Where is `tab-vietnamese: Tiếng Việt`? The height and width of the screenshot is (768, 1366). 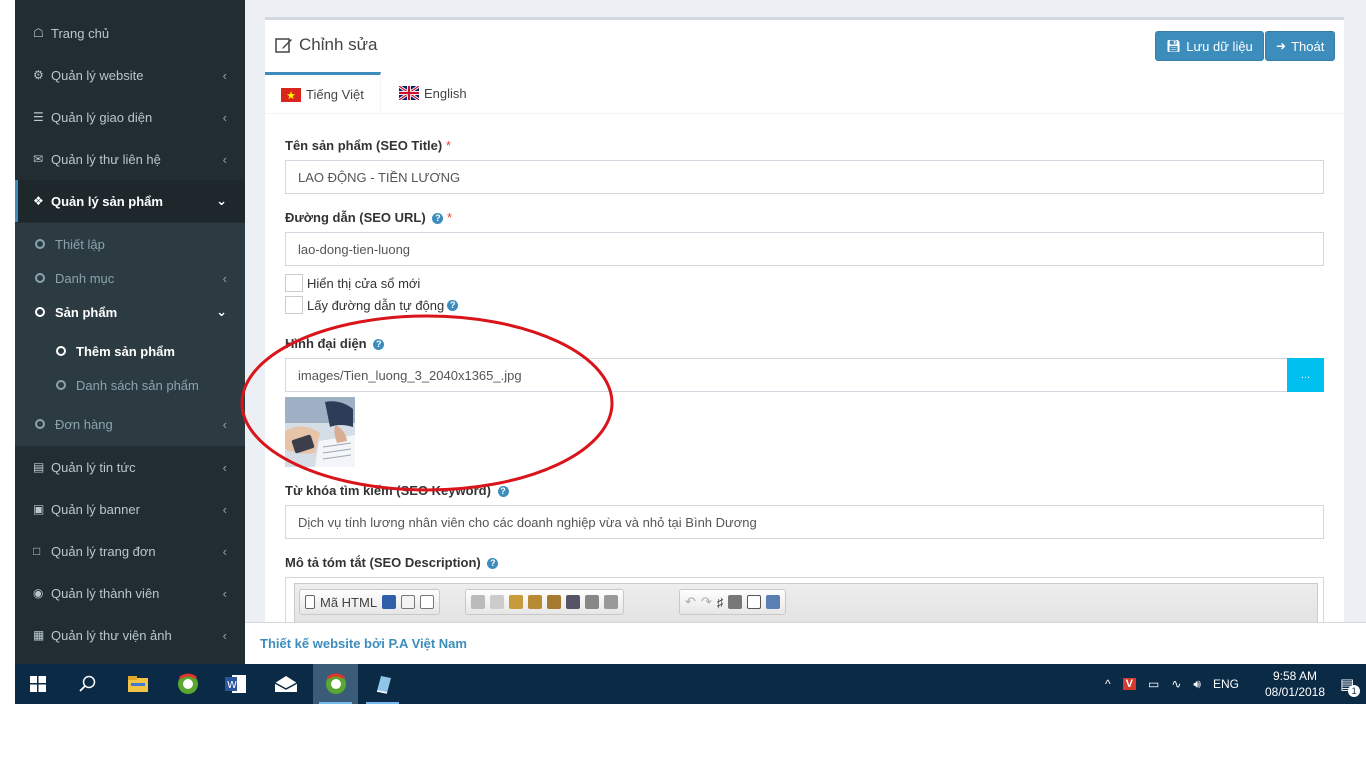
tab-vietnamese: Tiếng Việt is located at coordinates (323, 93).